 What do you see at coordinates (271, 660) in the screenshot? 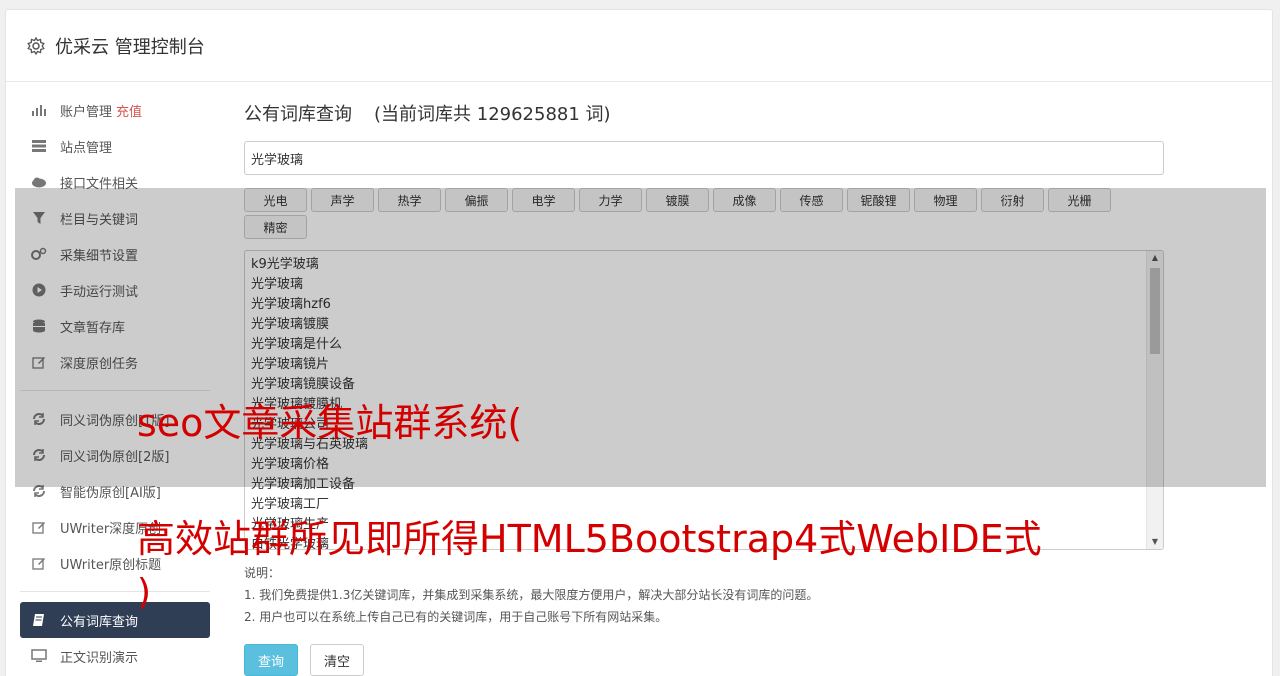
I see `query-button: 查询` at bounding box center [271, 660].